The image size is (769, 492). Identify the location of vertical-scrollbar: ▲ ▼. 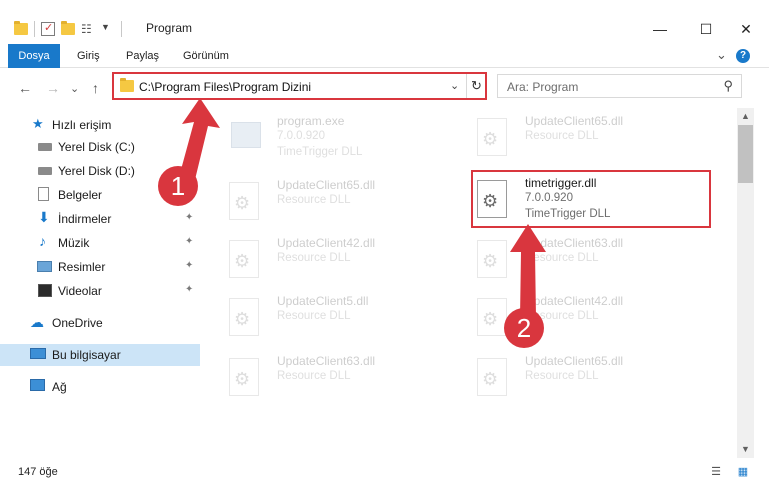
(745, 283).